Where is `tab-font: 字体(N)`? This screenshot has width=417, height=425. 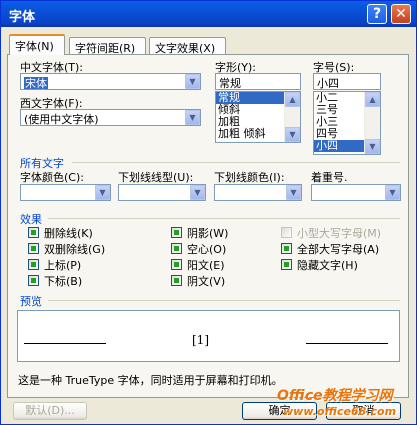
tab-font: 字体(N) is located at coordinates (37, 44).